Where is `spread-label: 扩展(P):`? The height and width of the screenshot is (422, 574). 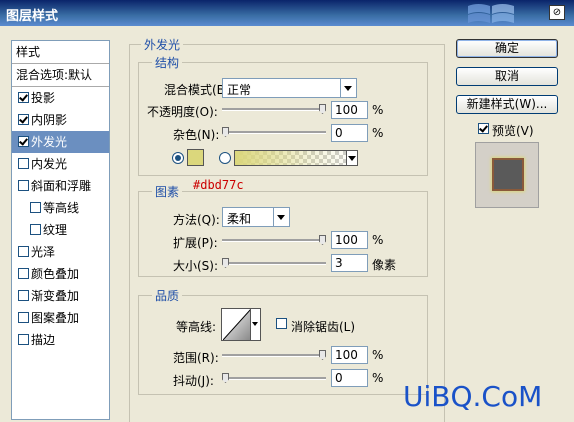
spread-label: 扩展(P): is located at coordinates (195, 243).